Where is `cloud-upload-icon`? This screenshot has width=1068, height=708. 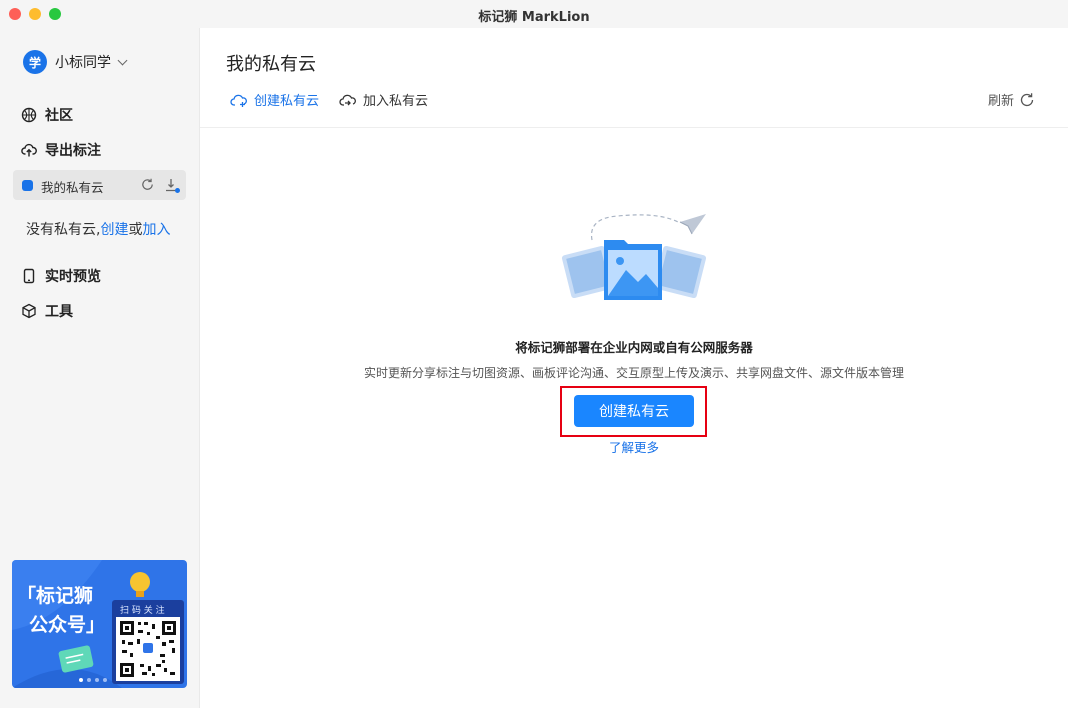
cloud-upload-icon is located at coordinates (29, 150).